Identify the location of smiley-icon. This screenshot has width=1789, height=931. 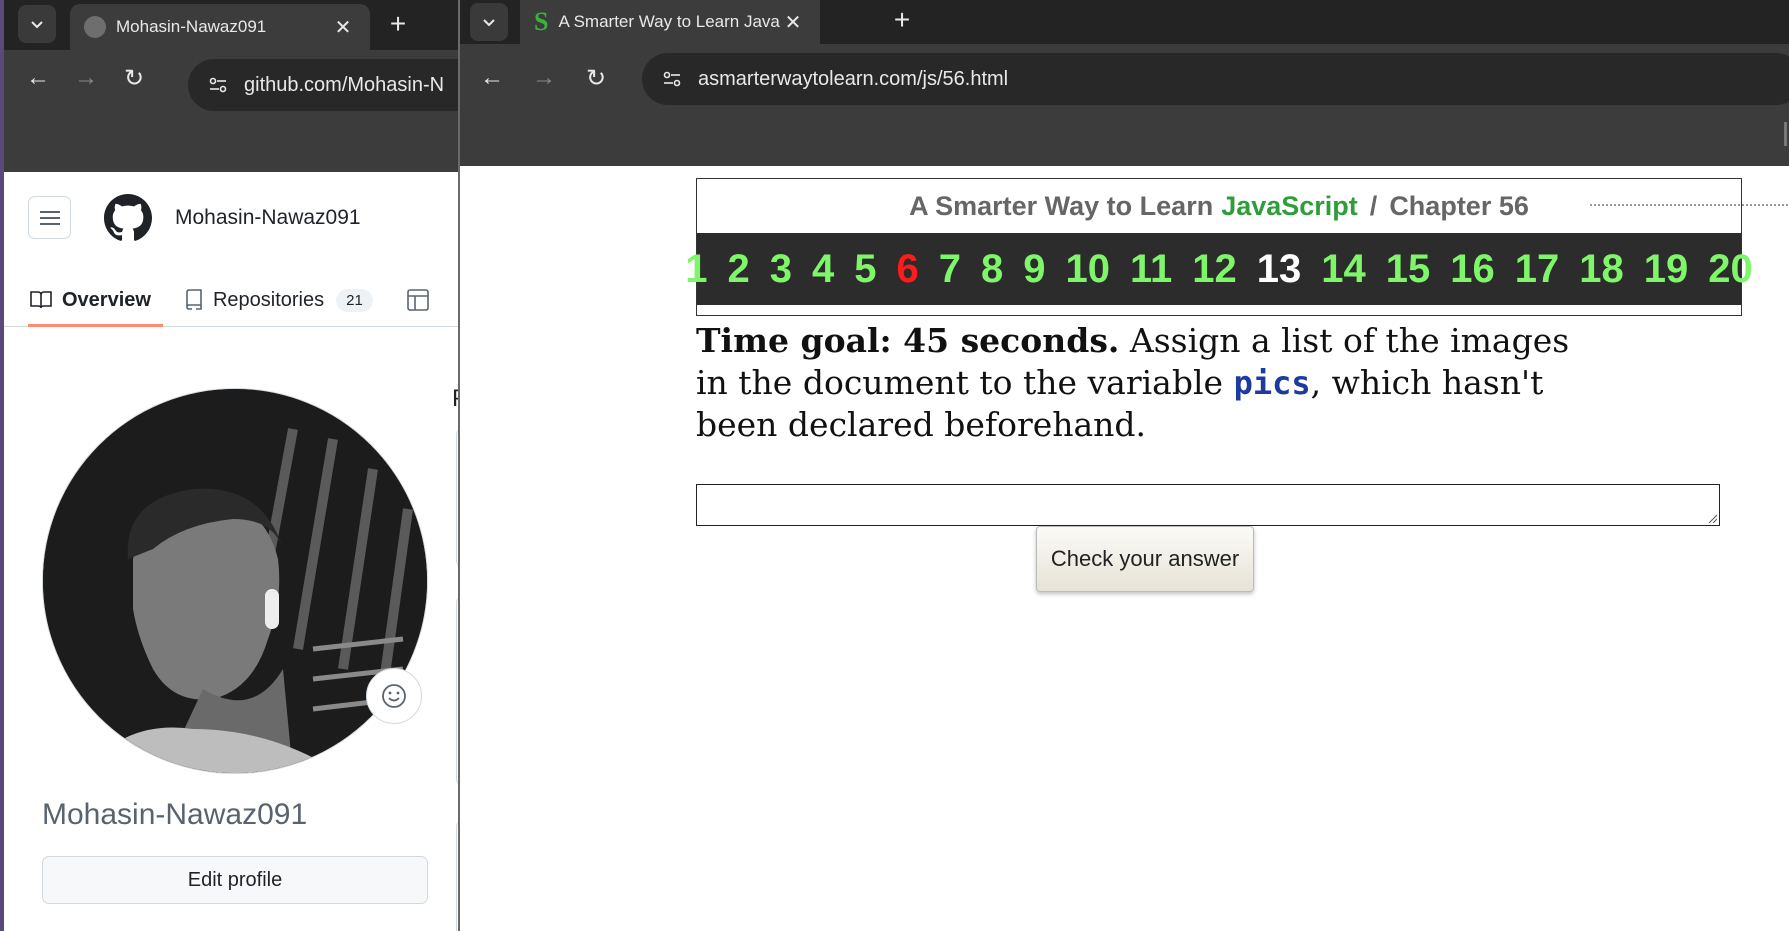
(394, 696).